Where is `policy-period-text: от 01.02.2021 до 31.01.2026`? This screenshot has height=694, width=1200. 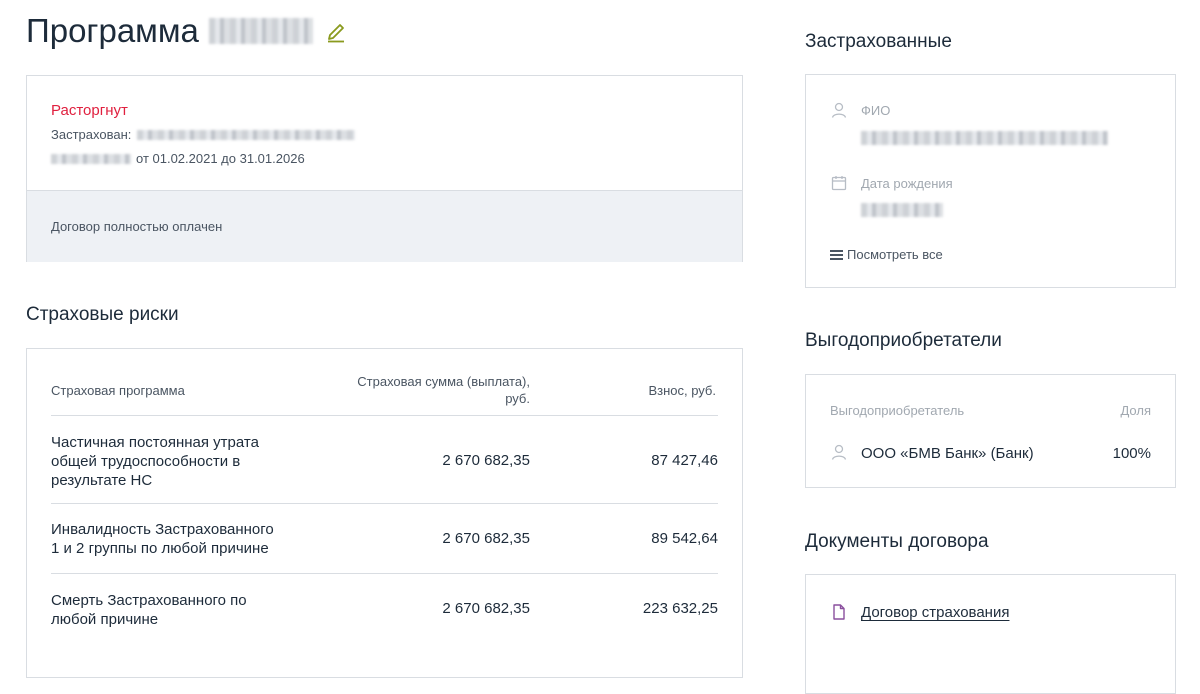 policy-period-text: от 01.02.2021 до 31.01.2026 is located at coordinates (220, 158).